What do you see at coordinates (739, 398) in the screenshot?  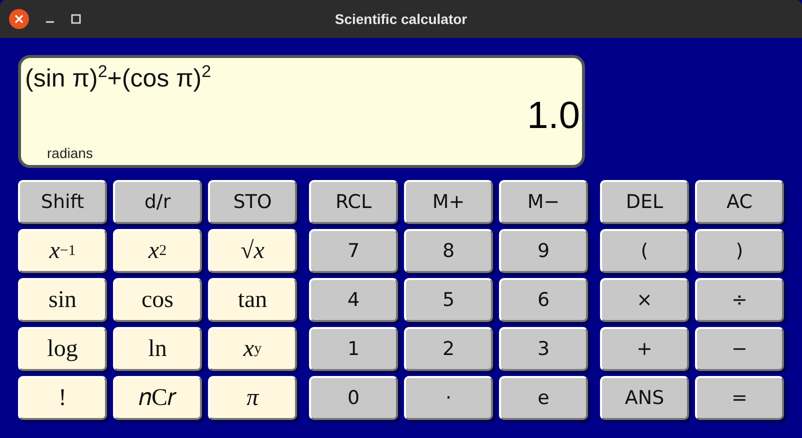 I see `calculator-key: =` at bounding box center [739, 398].